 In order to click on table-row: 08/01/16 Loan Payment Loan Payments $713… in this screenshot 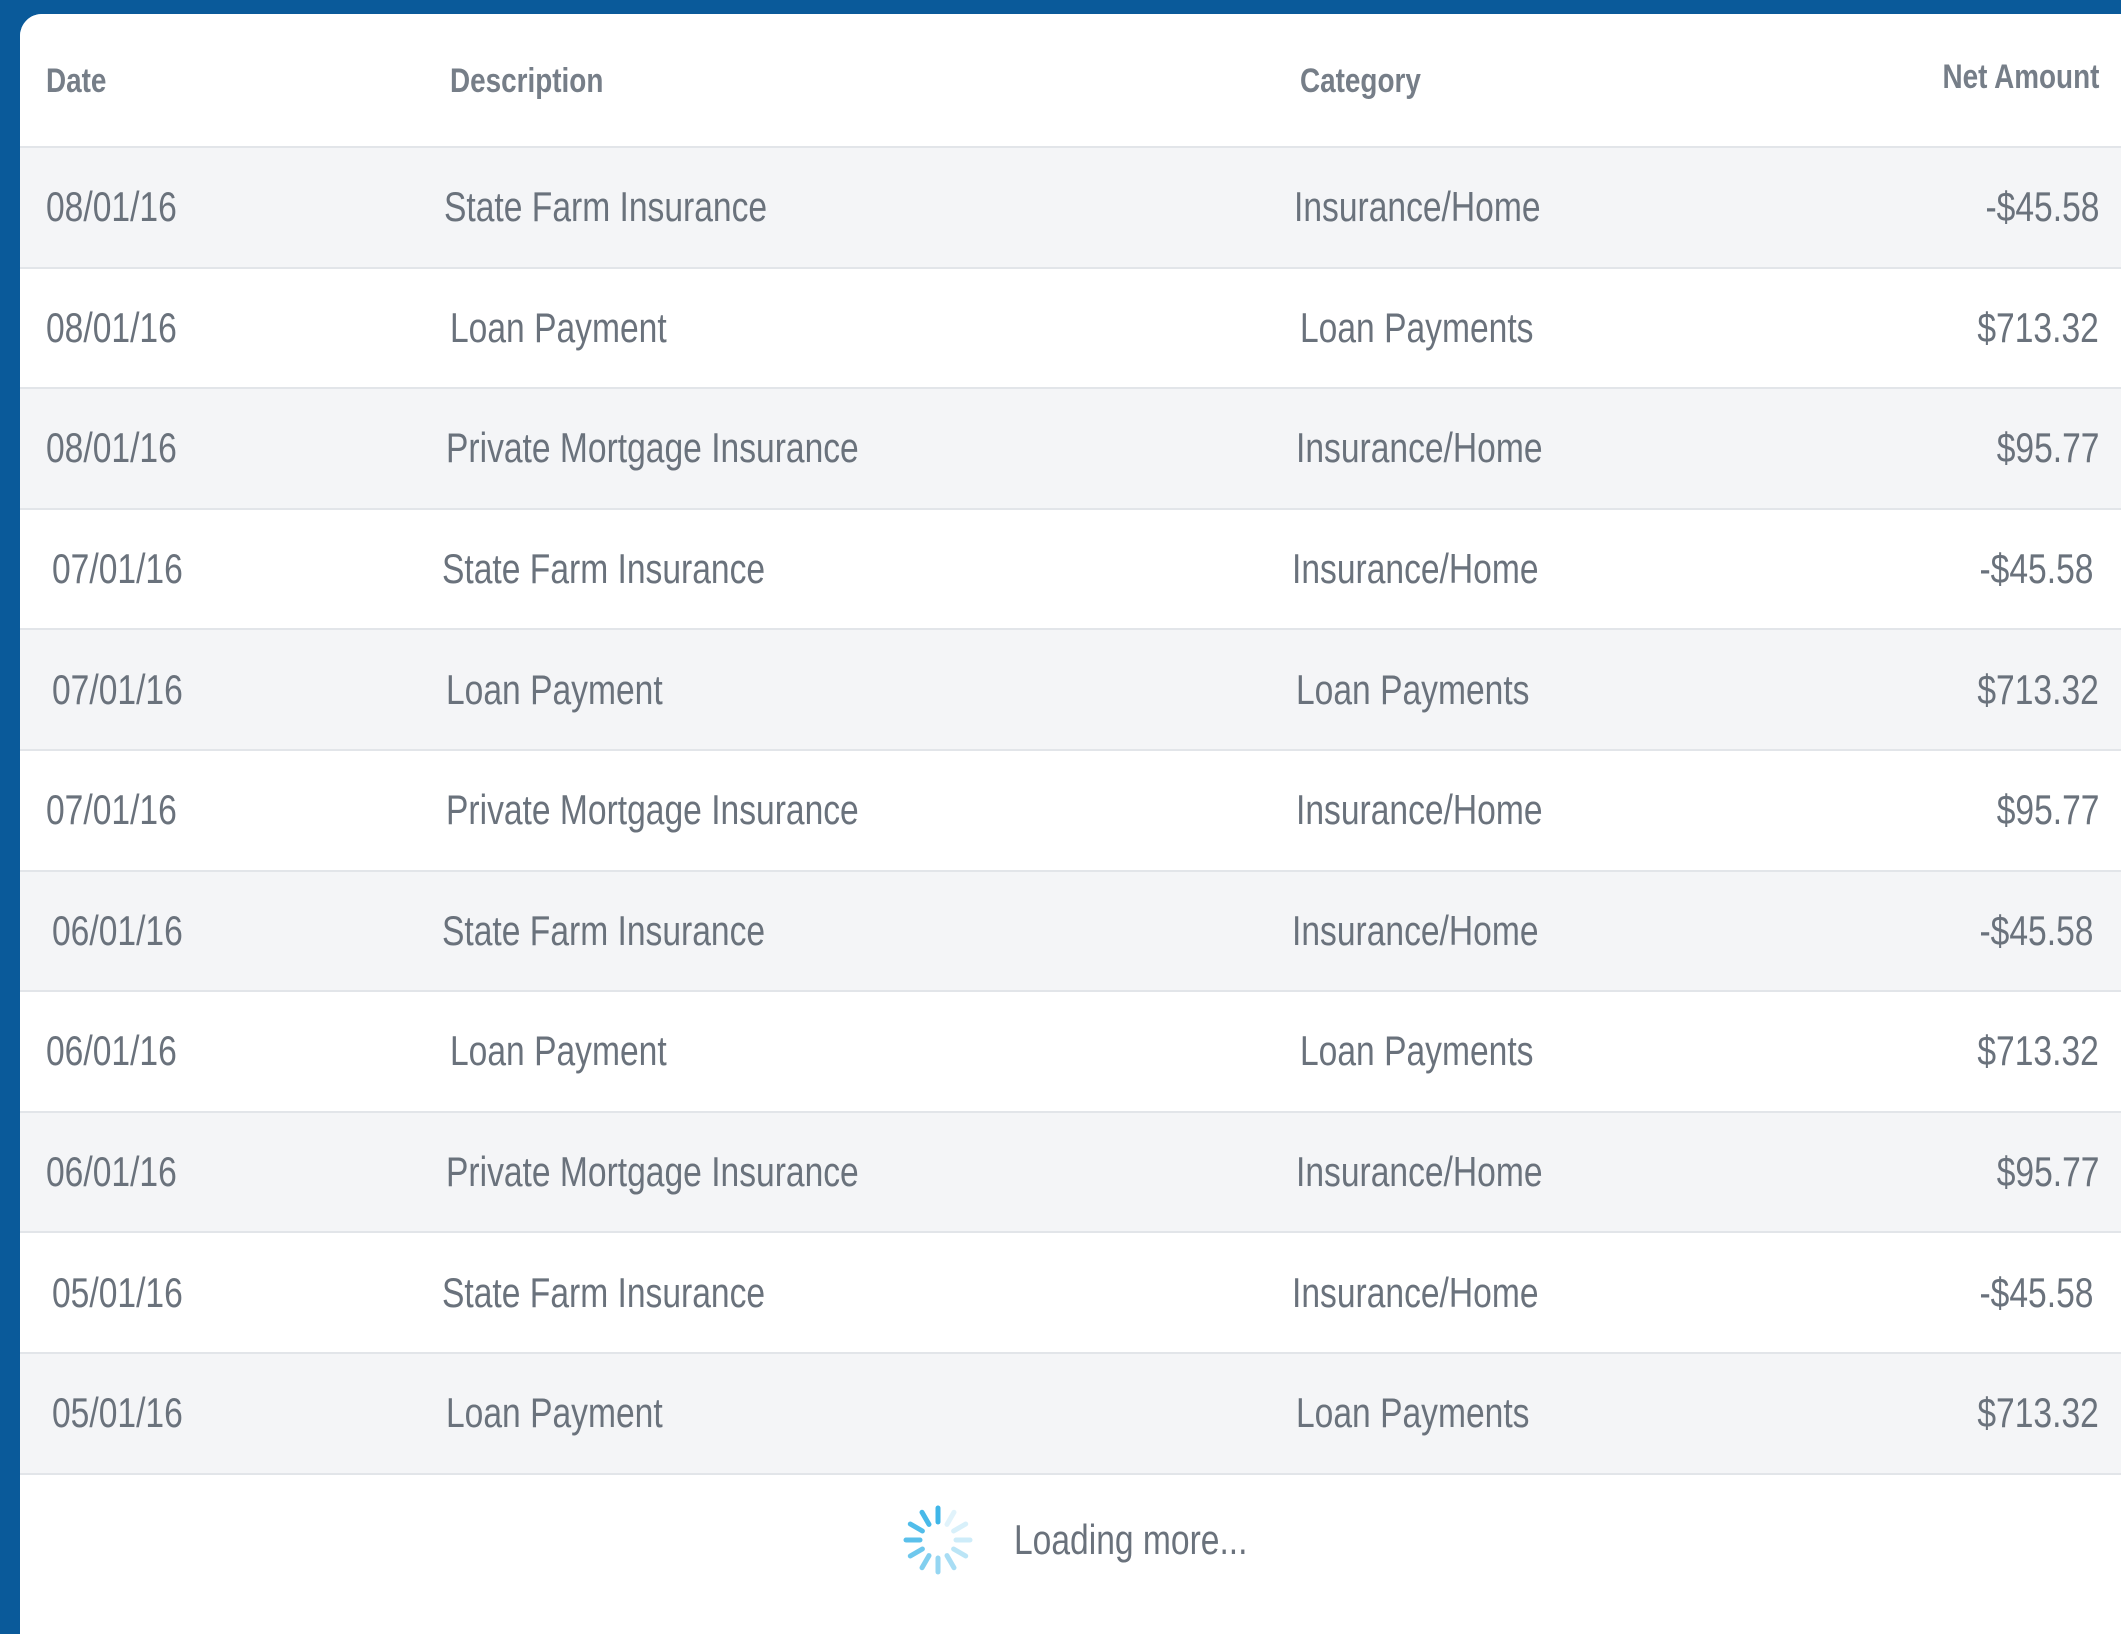, I will do `click(1070, 329)`.